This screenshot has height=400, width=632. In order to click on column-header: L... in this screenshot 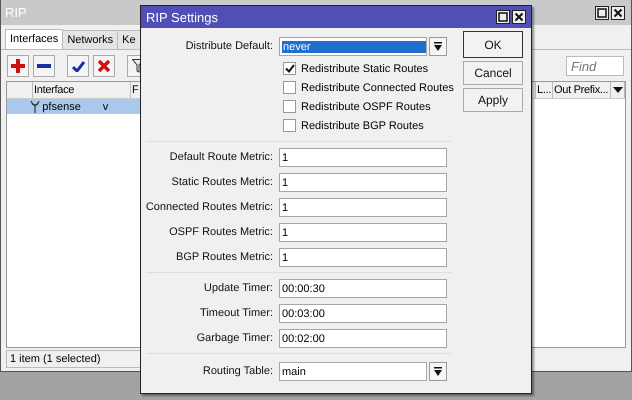, I will do `click(544, 90)`.